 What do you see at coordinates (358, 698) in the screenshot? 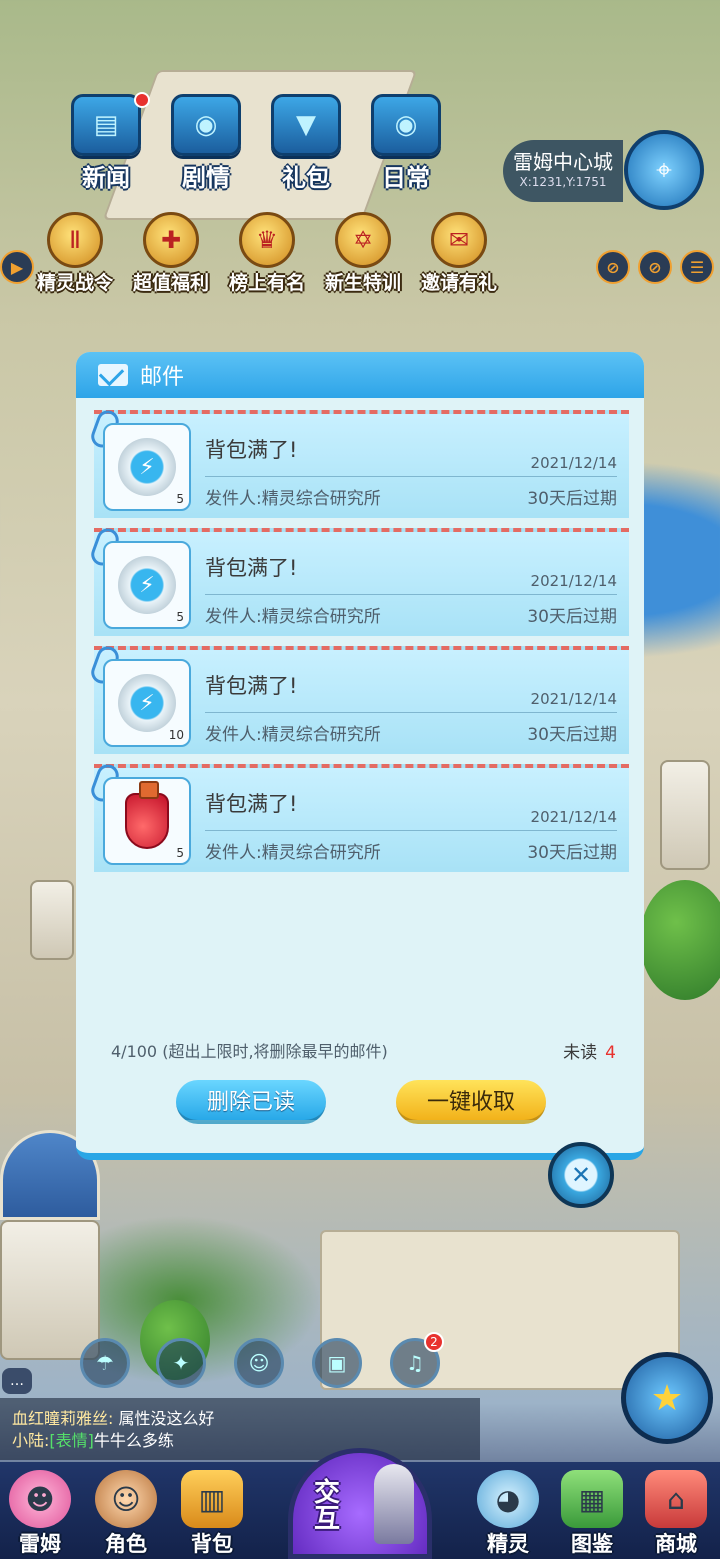
I see `mail-item: ⚡ 10 背包满了! 2021/12/14 发件人:精灵综合研究所 30天后过期` at bounding box center [358, 698].